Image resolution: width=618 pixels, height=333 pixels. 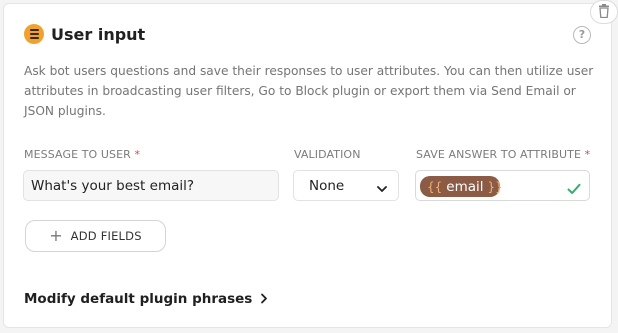 I want to click on message-to-user-input: What's your best email?, so click(x=151, y=185).